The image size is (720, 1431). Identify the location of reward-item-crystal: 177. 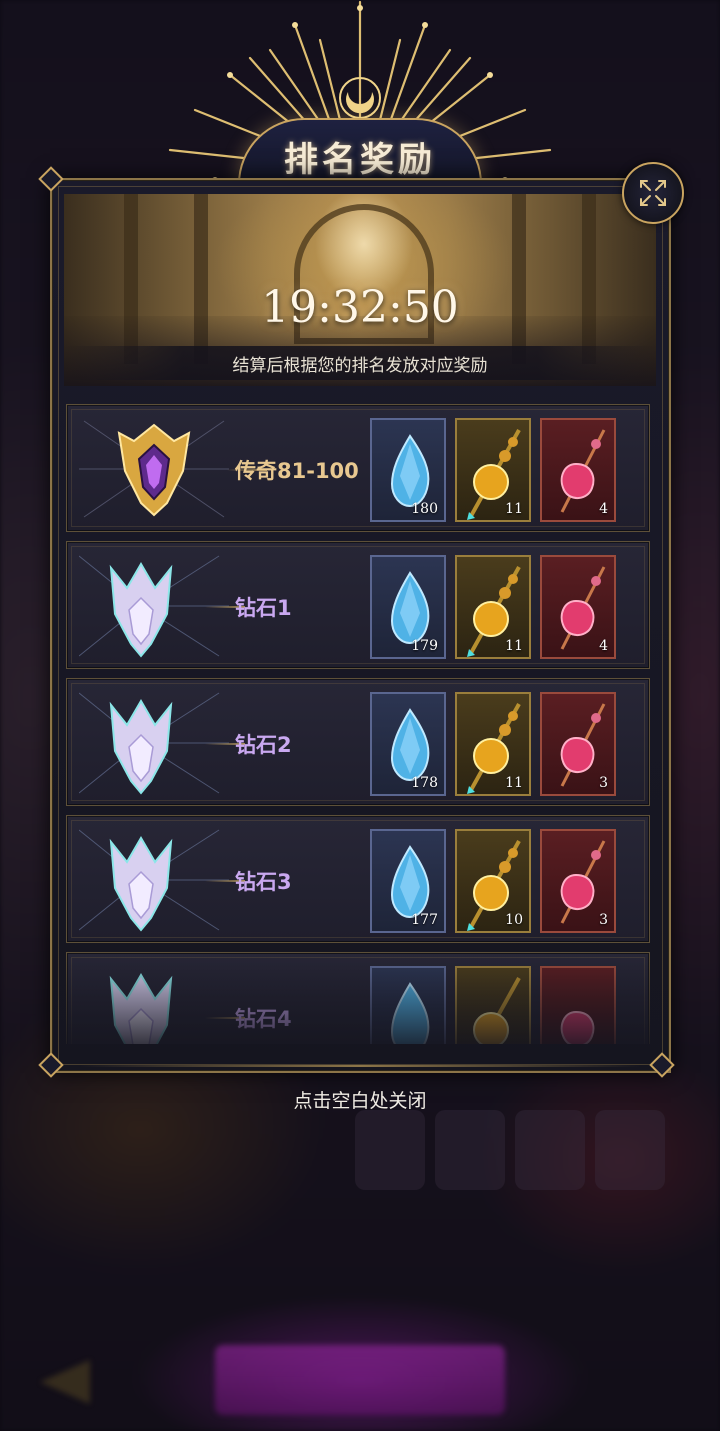
(408, 881).